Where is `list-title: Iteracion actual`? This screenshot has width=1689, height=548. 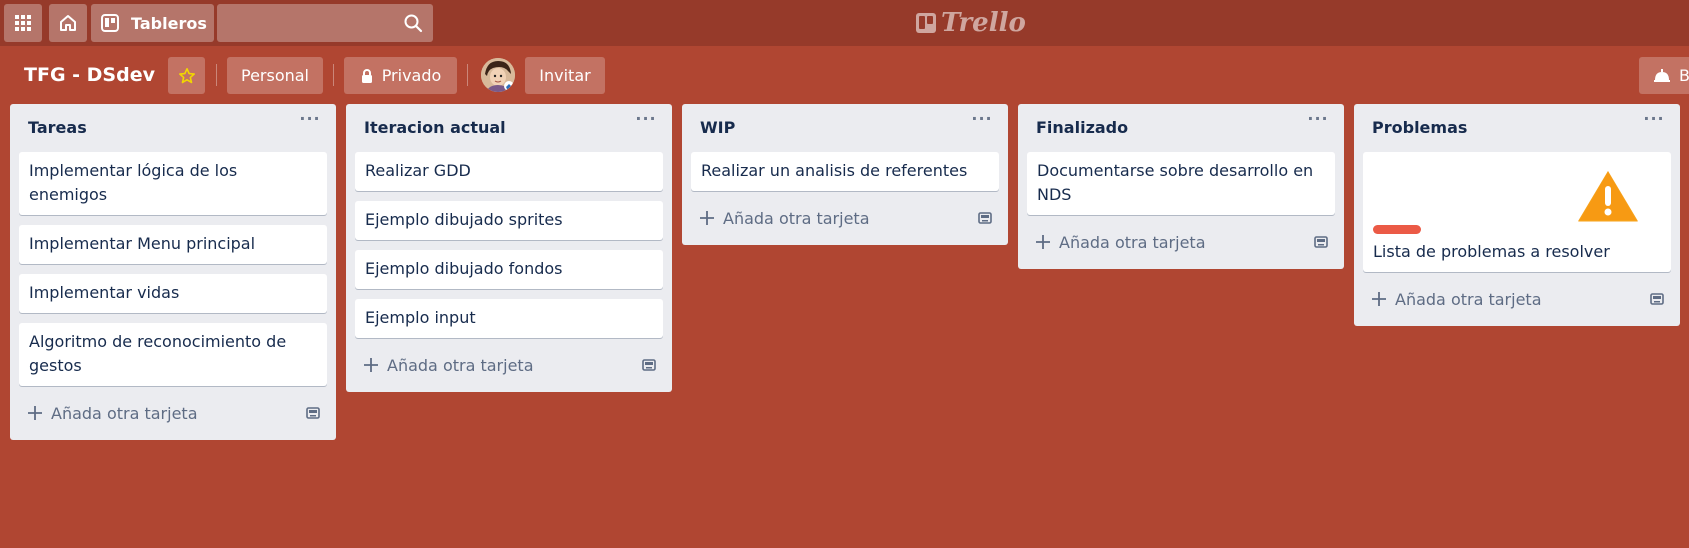
list-title: Iteracion actual is located at coordinates (435, 127).